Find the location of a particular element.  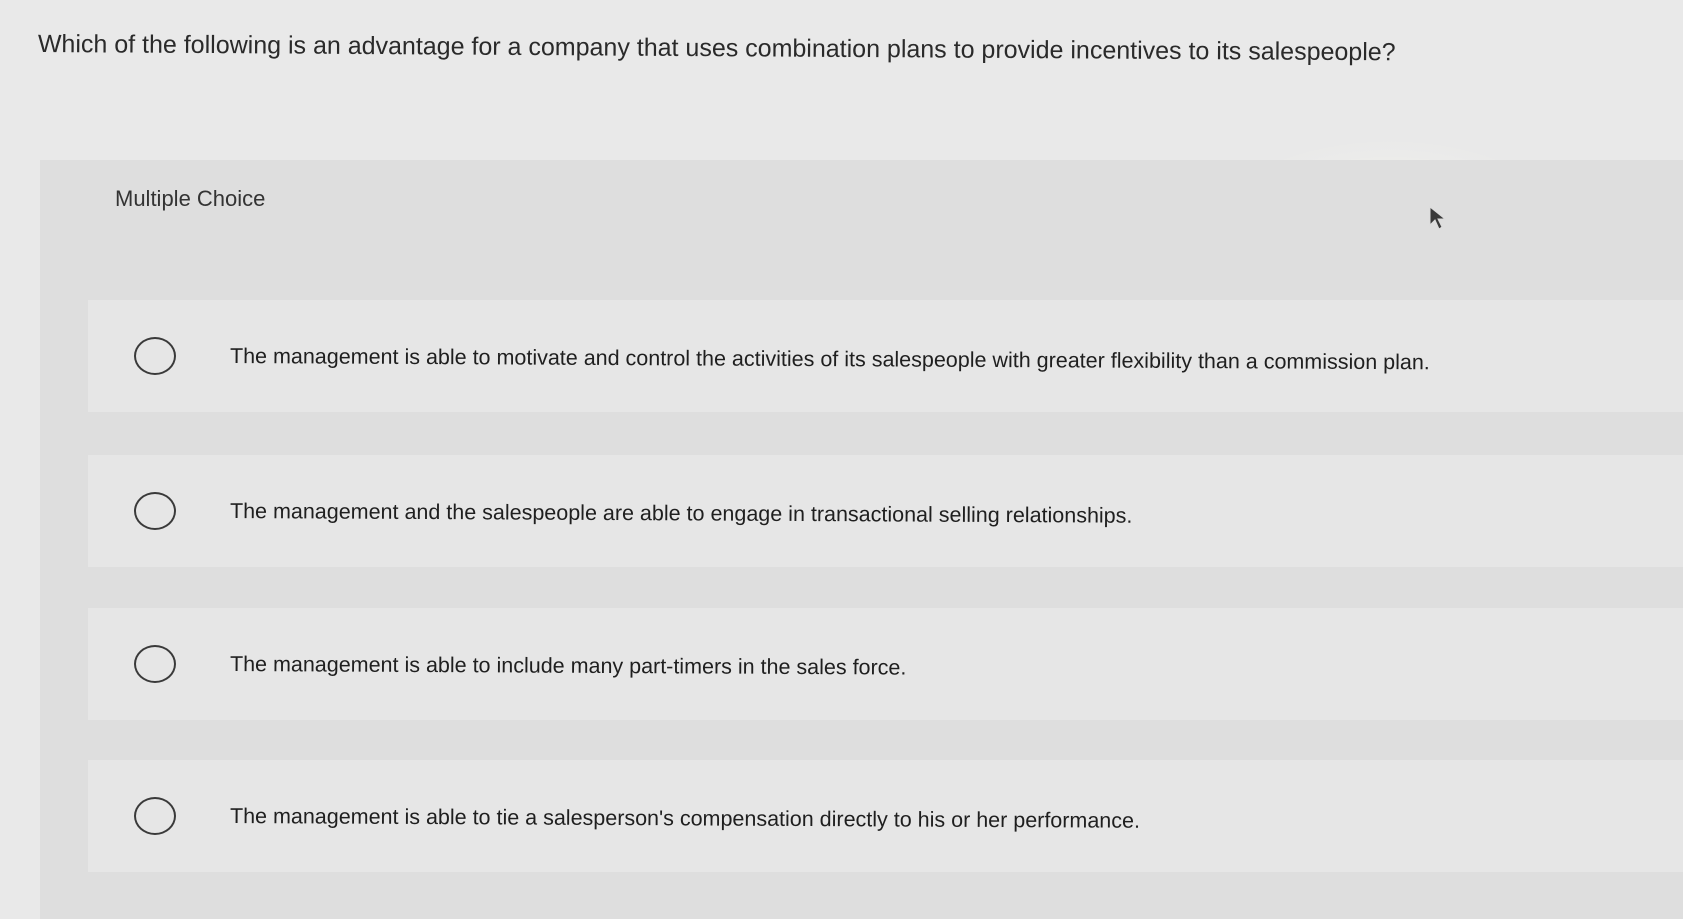

mouse-pointer-icon is located at coordinates (1438, 217).